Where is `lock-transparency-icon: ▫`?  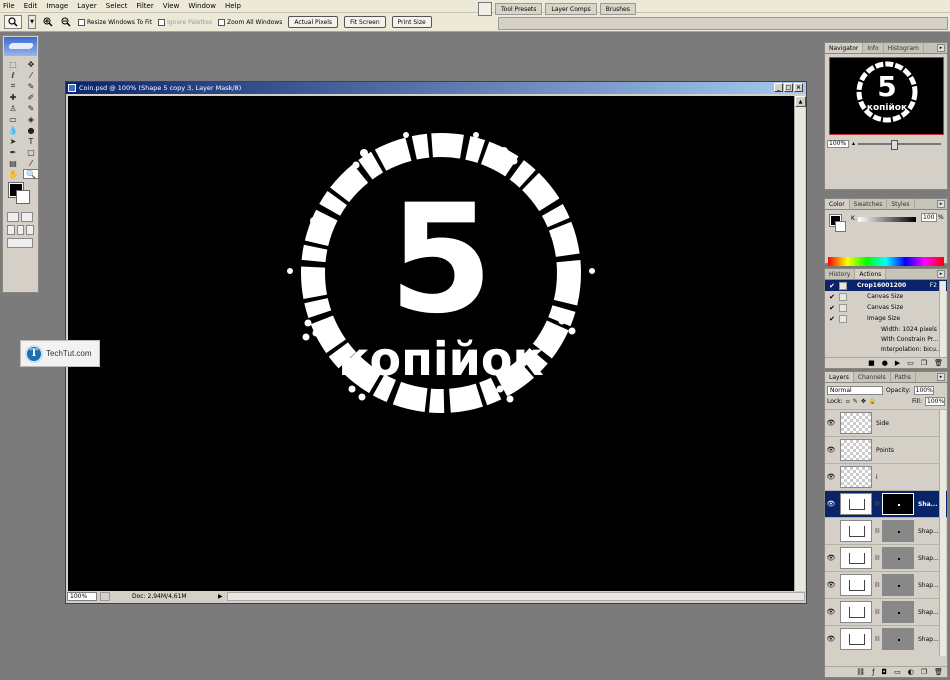 lock-transparency-icon: ▫ is located at coordinates (848, 401).